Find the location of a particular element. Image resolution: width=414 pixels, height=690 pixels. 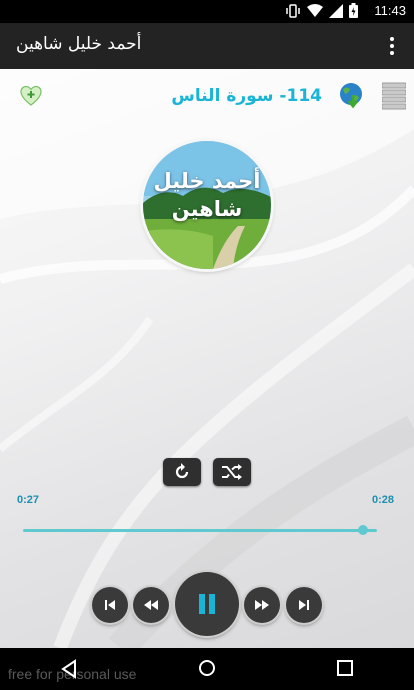

album-artwork: أحمد خليل شاهين is located at coordinates (207, 205).